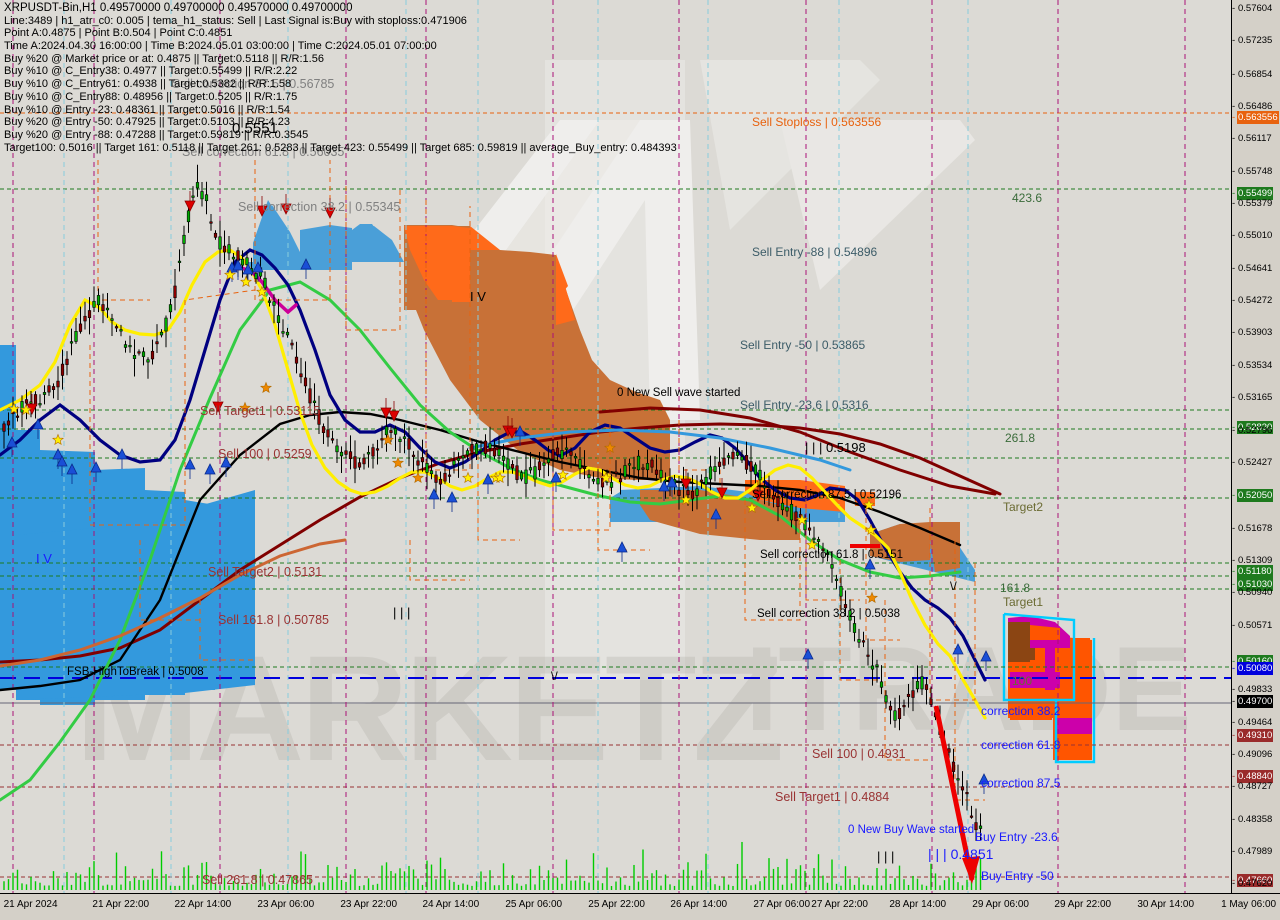 This screenshot has width=1280, height=920. I want to click on time-tick-label: 24 Apr 14:00, so click(451, 904).